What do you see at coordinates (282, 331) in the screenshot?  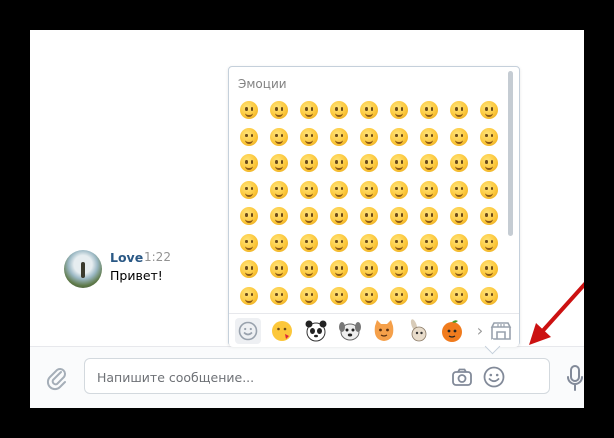 I see `sticker-kiss-icon` at bounding box center [282, 331].